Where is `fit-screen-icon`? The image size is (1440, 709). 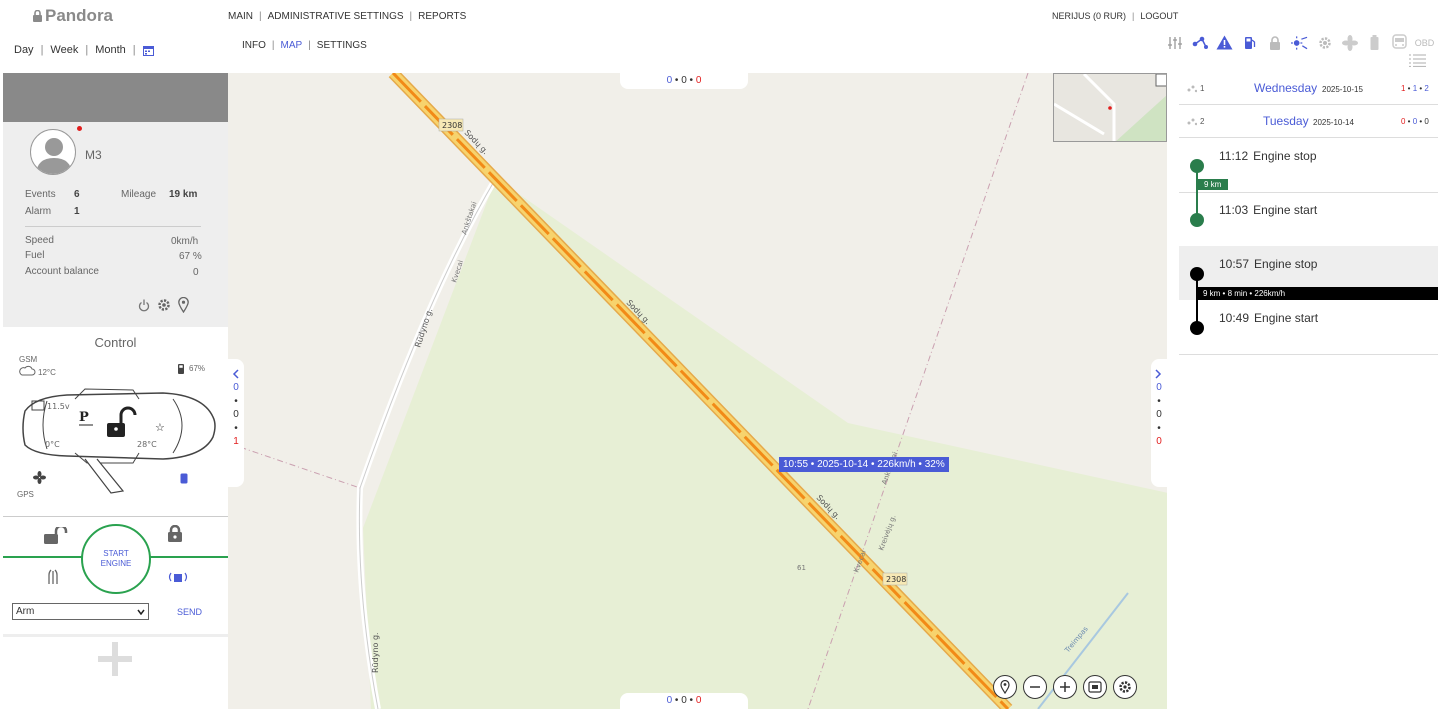 fit-screen-icon is located at coordinates (1095, 687).